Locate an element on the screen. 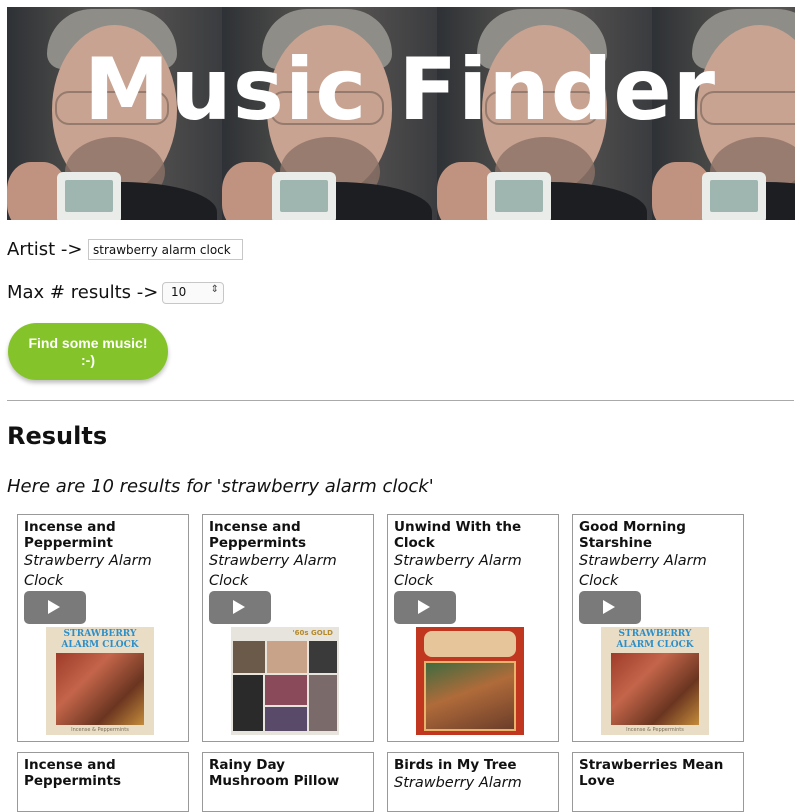 This screenshot has width=800, height=812. result-card: Strawberries Mean Love is located at coordinates (658, 782).